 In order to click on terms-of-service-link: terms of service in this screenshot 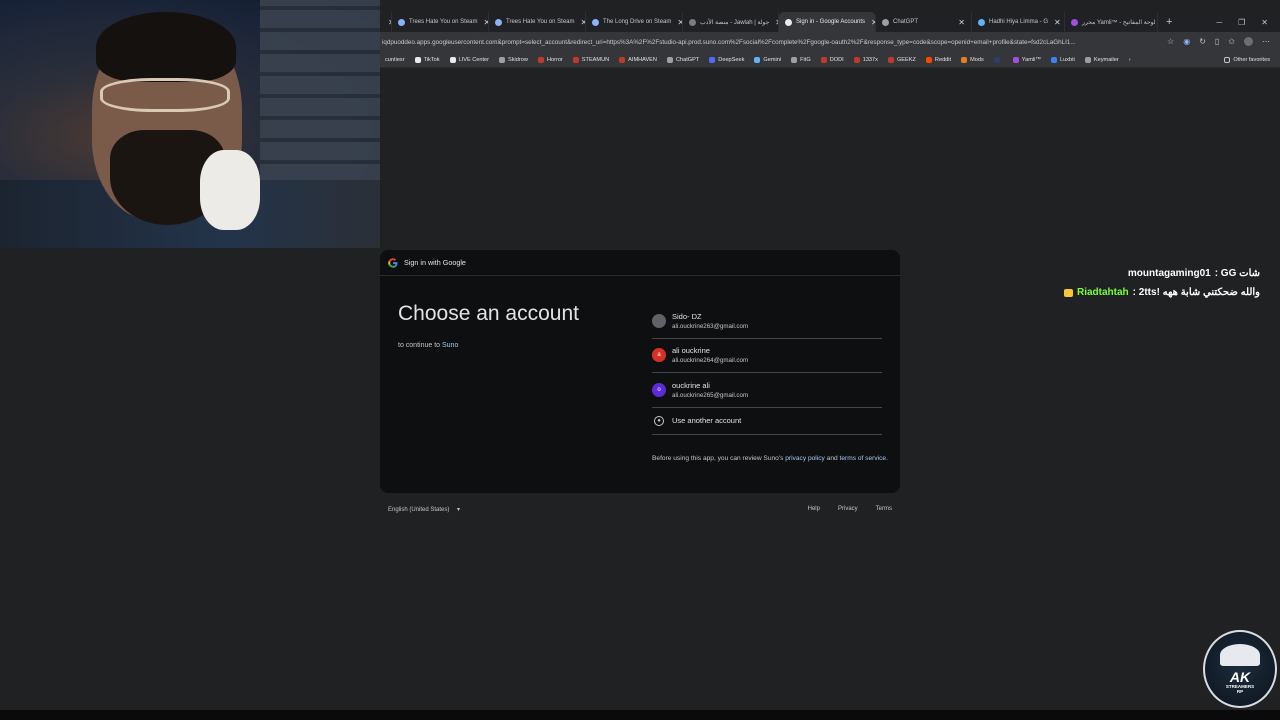, I will do `click(863, 458)`.